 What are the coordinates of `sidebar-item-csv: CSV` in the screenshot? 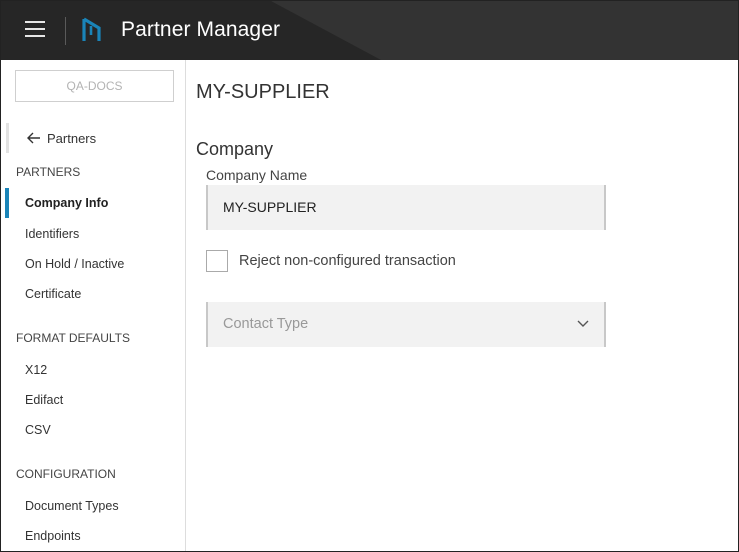 It's located at (93, 430).